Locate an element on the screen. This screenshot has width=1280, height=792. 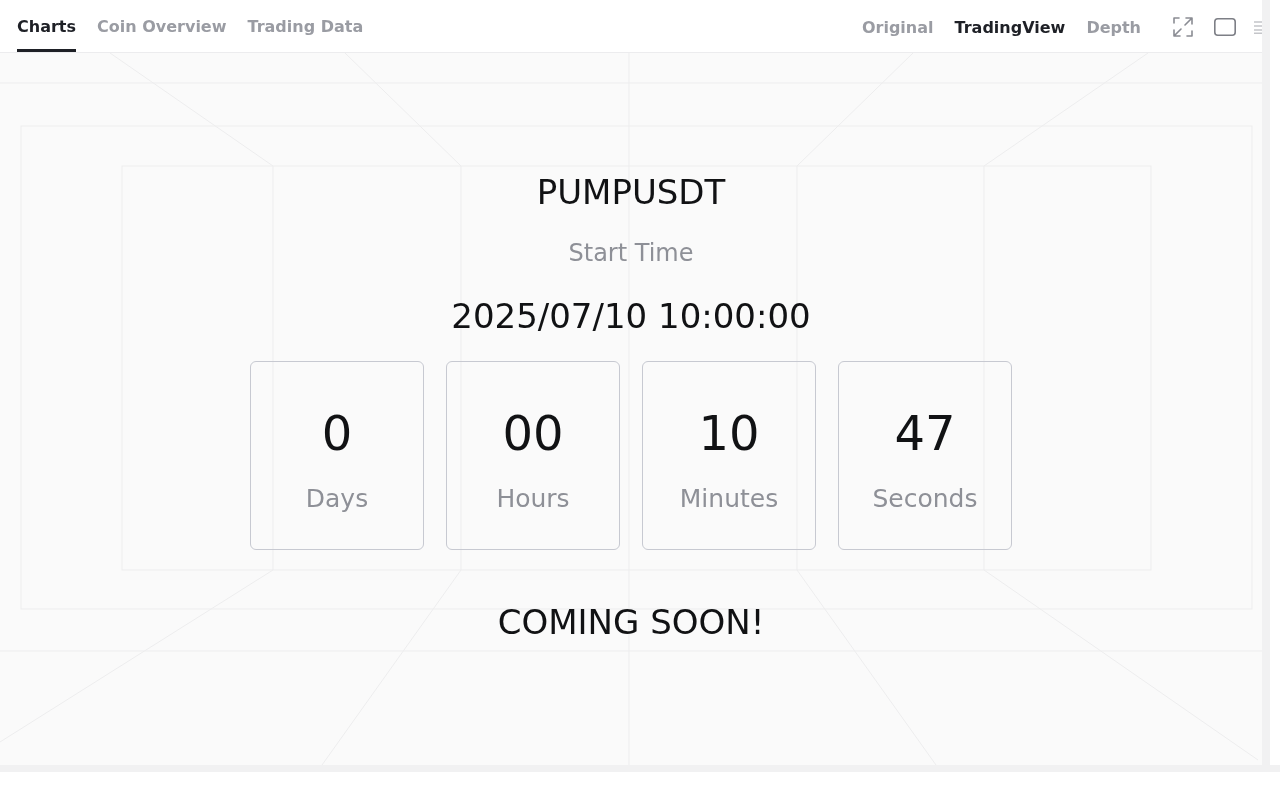
start-time-value: 2025/07/10 10:00:00 is located at coordinates (631, 316).